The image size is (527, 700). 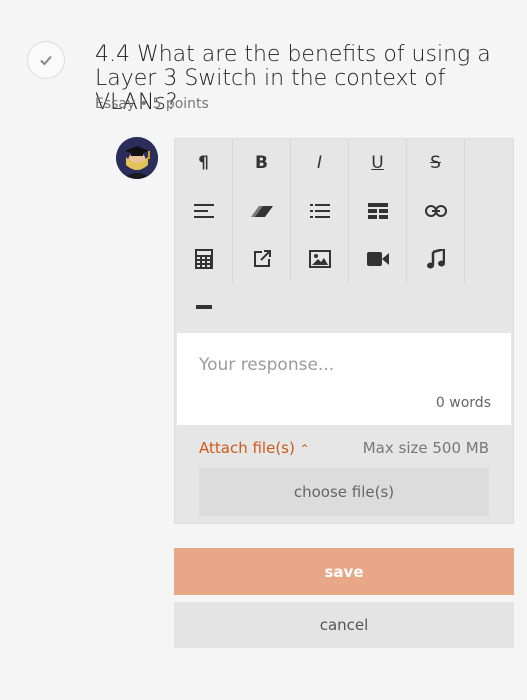 I want to click on word-count: 0 words, so click(x=463, y=403).